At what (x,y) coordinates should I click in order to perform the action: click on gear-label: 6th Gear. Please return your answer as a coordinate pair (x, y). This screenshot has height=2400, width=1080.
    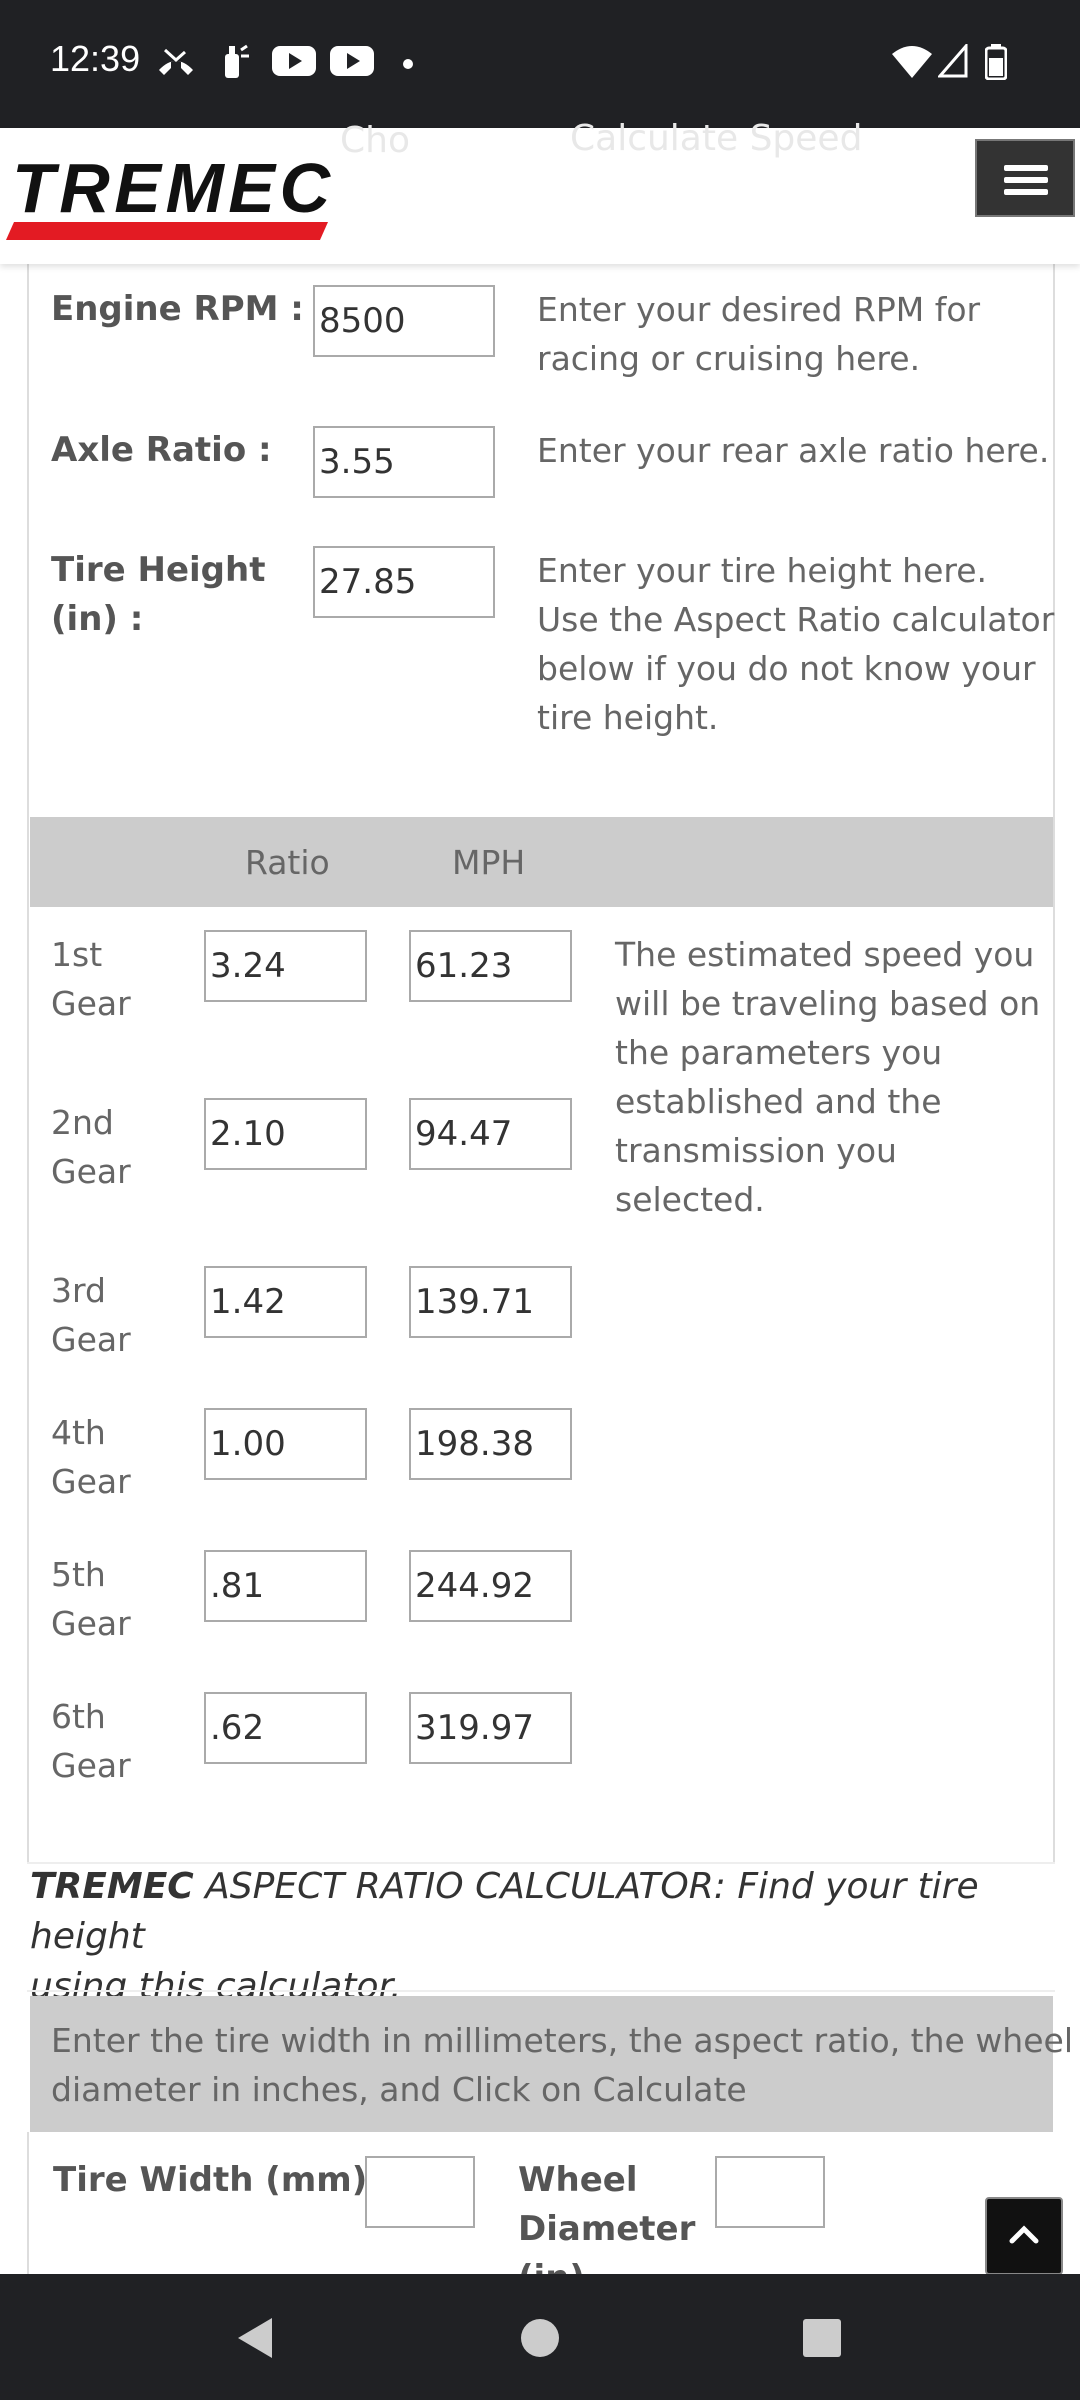
    Looking at the image, I should click on (91, 1741).